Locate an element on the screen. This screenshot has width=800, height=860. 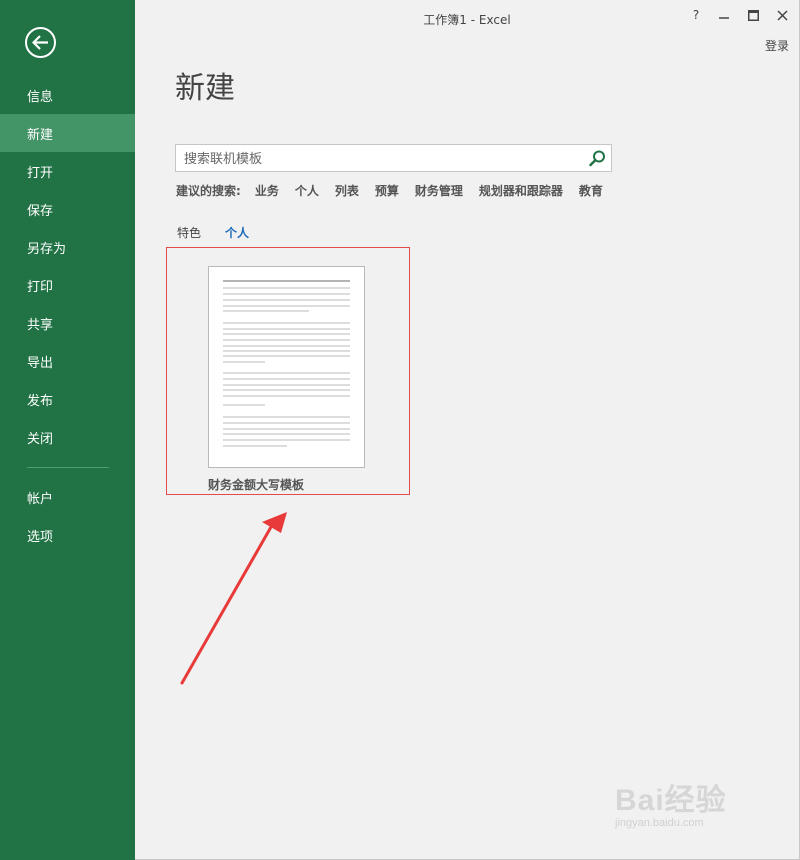
help-button: ? is located at coordinates (696, 15).